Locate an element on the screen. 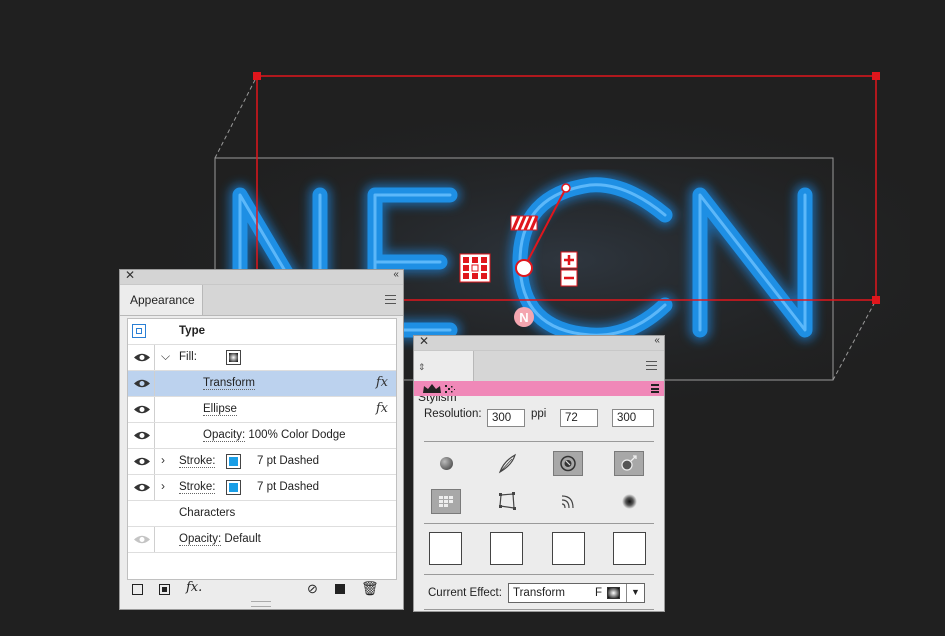 The image size is (945, 636). effect-link-ellipse: Ellipse is located at coordinates (220, 409).